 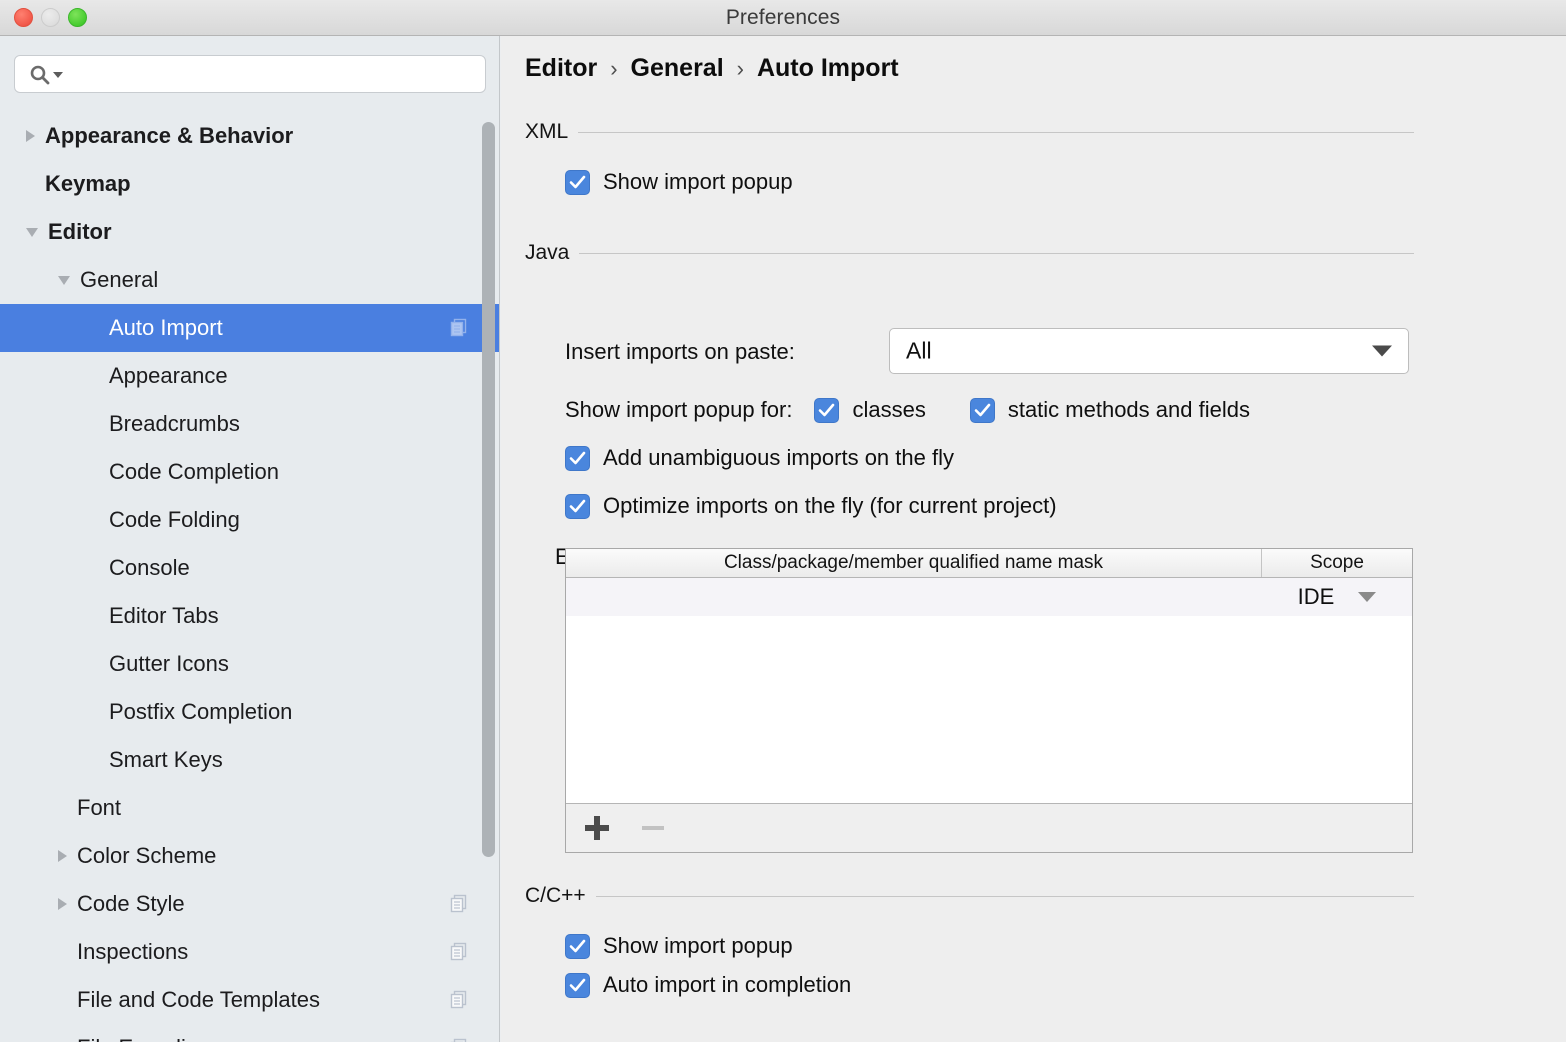 What do you see at coordinates (40, 75) in the screenshot?
I see `search-icon` at bounding box center [40, 75].